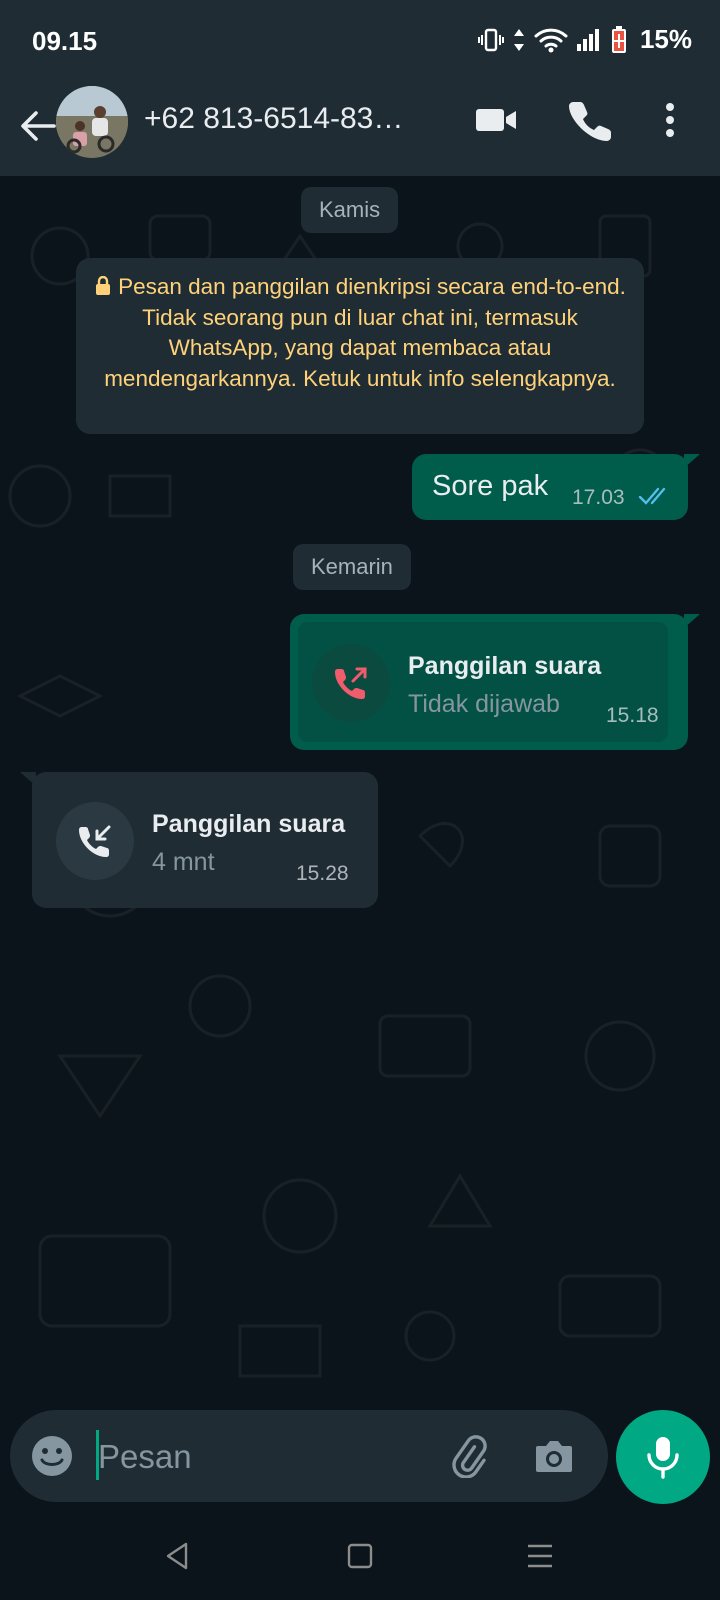 This screenshot has height=1600, width=720. I want to click on date-chip-kemarin: Kemarin, so click(352, 567).